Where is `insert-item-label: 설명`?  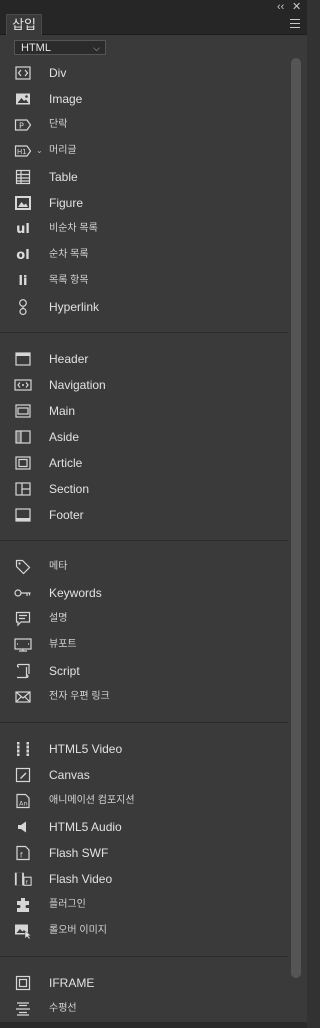
insert-item-label: 설명 is located at coordinates (58, 618).